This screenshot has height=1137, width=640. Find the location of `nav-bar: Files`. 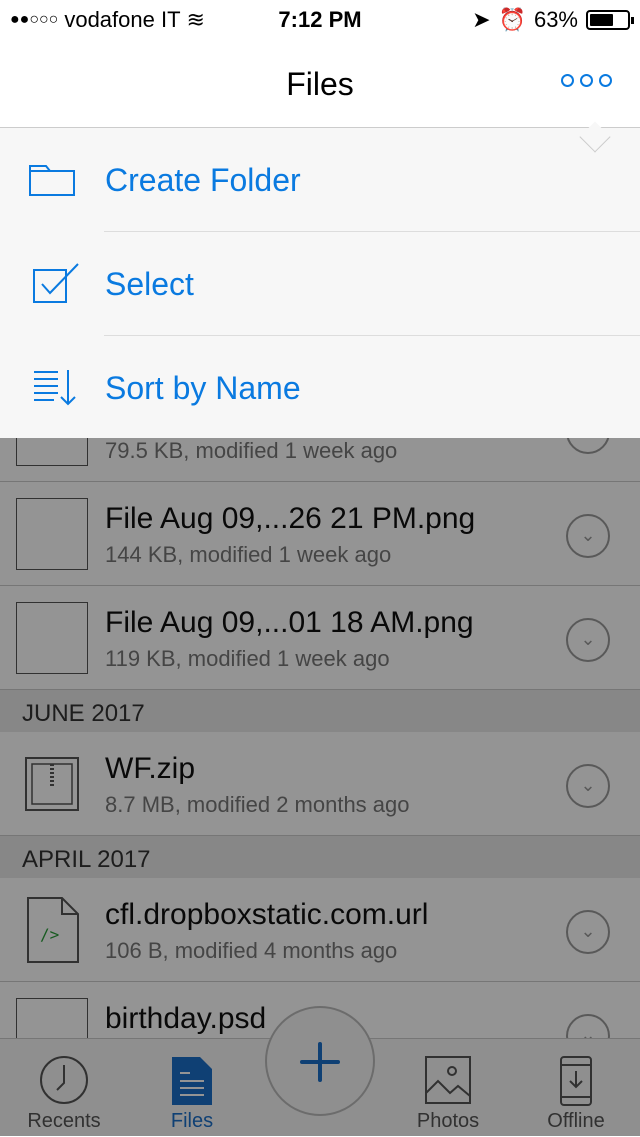

nav-bar: Files is located at coordinates (320, 84).